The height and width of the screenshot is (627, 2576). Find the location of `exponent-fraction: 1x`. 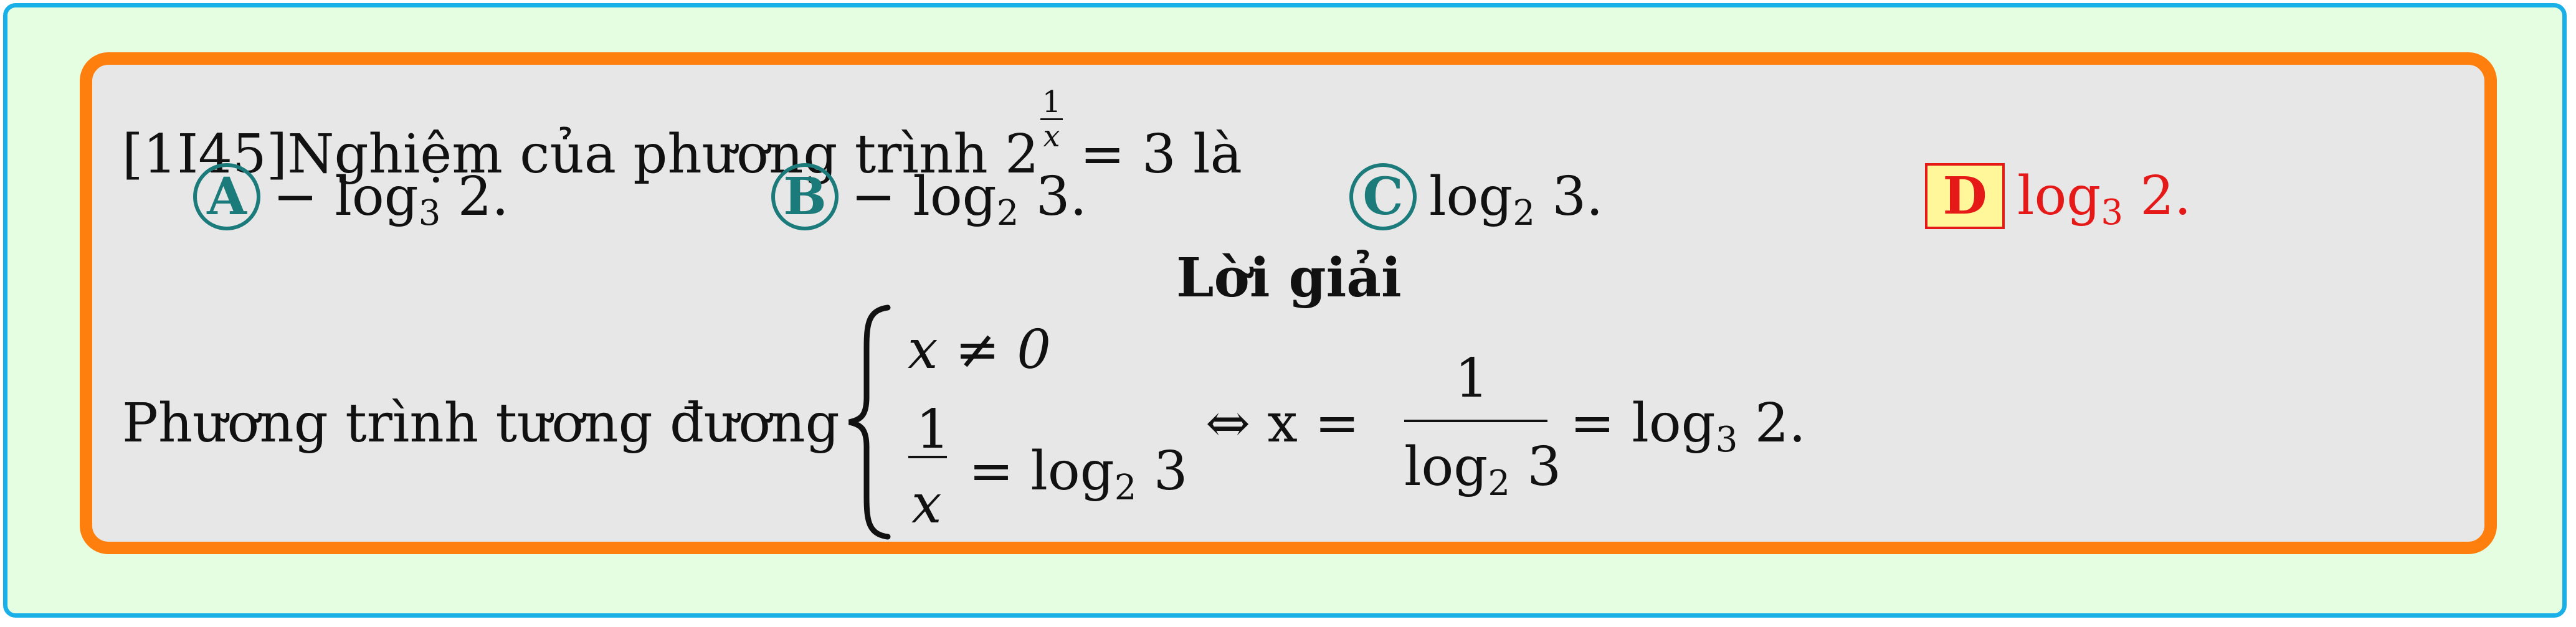

exponent-fraction: 1x is located at coordinates (1051, 119).